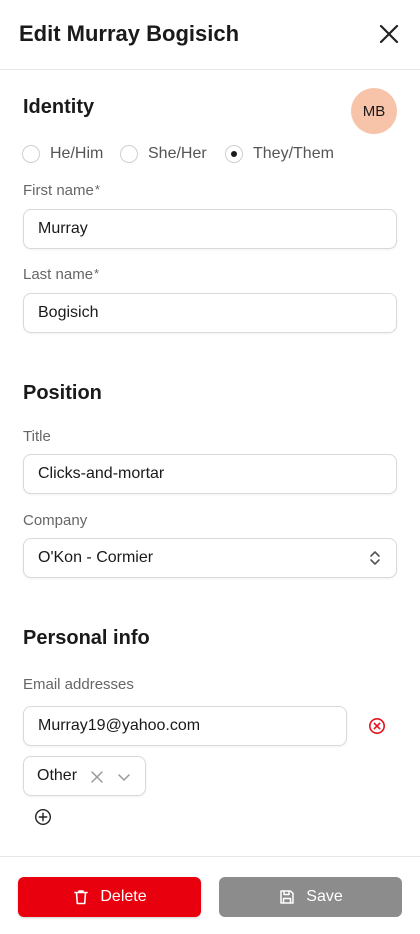 The height and width of the screenshot is (934, 420). What do you see at coordinates (210, 229) in the screenshot?
I see `first-name-input` at bounding box center [210, 229].